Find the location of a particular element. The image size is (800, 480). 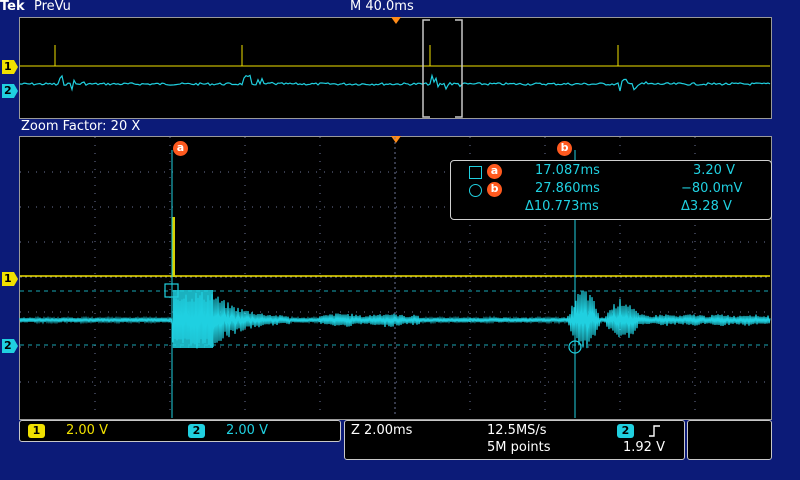

zoom-trigger-position-marker is located at coordinates (396, 139).